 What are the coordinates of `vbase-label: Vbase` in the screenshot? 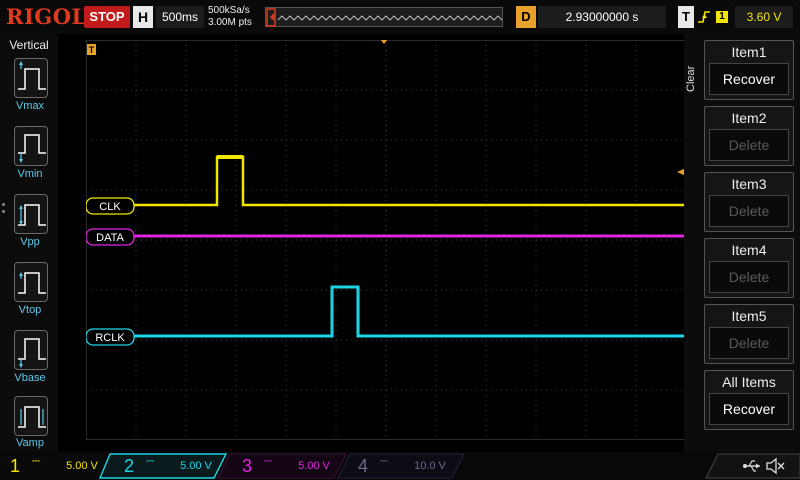 It's located at (30, 378).